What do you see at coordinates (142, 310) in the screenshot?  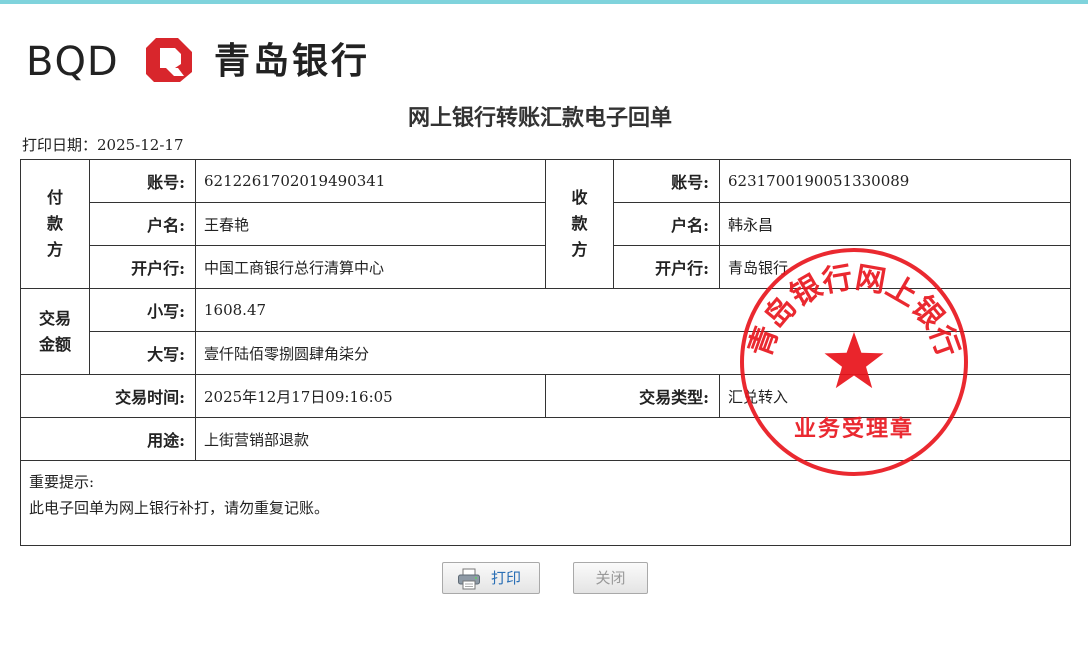 I see `amount-lower-label: 小写:` at bounding box center [142, 310].